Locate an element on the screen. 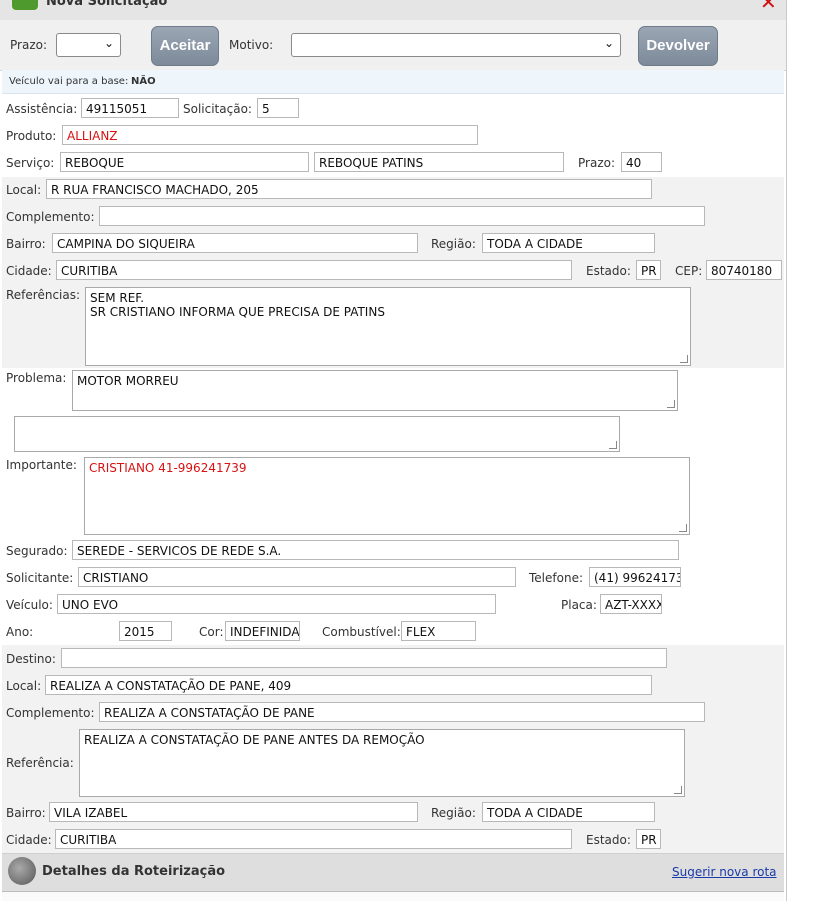  veiculo-label: Veículo: is located at coordinates (29, 605).